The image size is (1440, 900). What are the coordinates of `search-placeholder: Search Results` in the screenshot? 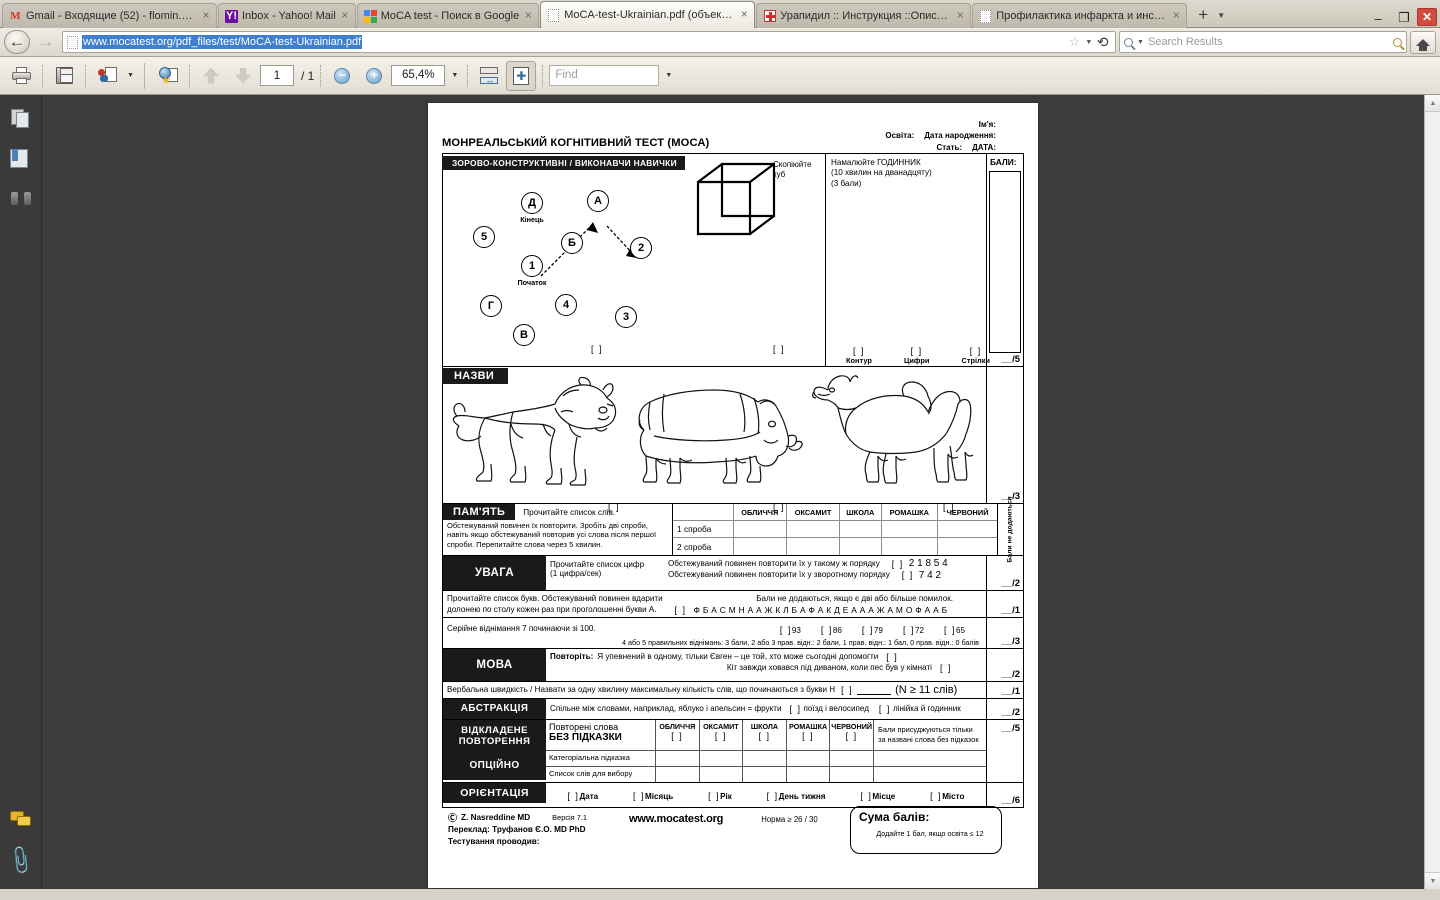 It's located at (1185, 42).